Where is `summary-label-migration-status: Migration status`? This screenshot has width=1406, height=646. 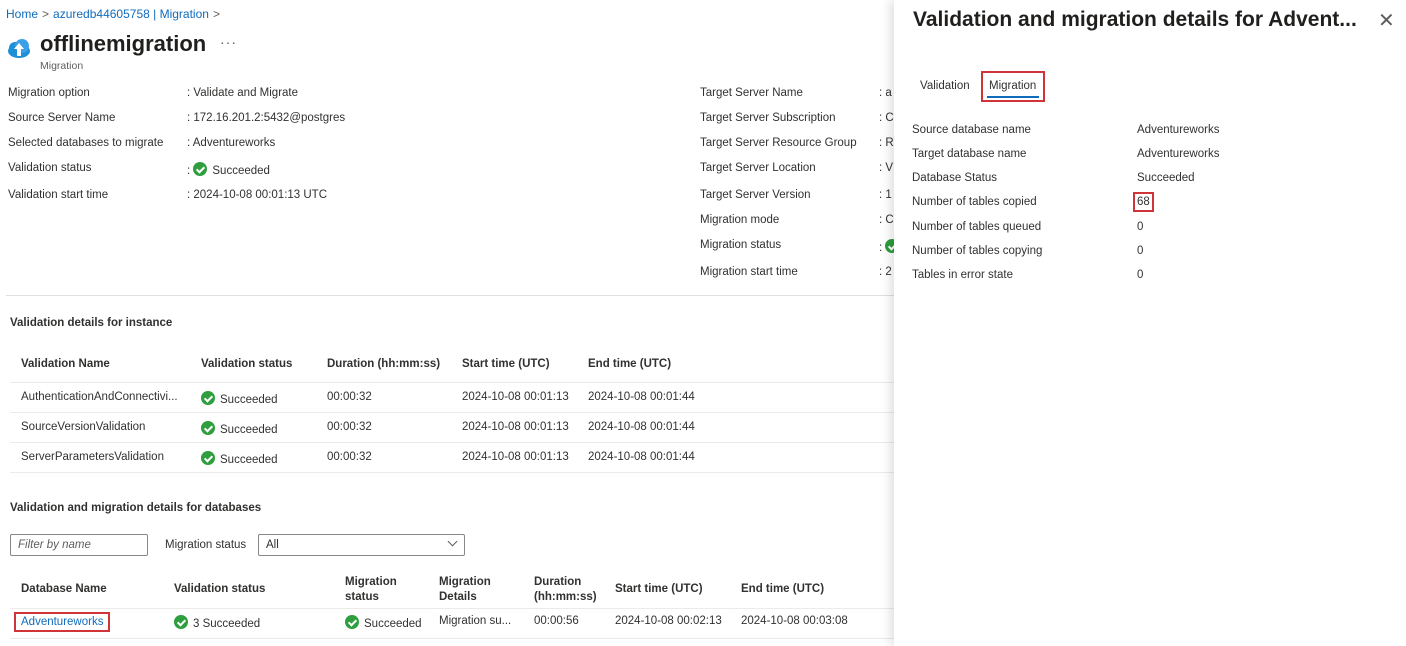
summary-label-migration-status: Migration status is located at coordinates (741, 245).